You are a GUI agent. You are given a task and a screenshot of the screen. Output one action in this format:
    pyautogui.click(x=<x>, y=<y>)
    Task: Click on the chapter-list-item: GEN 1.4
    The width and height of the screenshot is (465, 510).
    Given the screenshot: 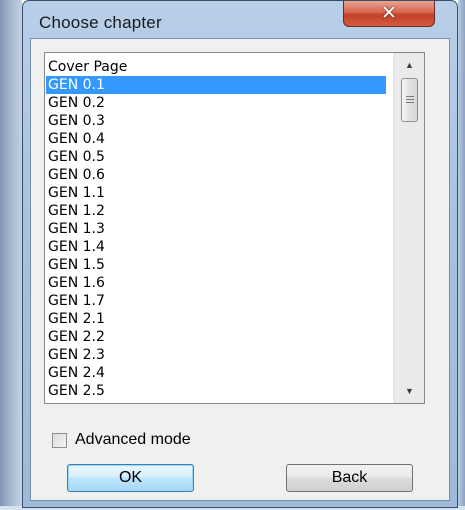 What is the action you would take?
    pyautogui.click(x=216, y=247)
    